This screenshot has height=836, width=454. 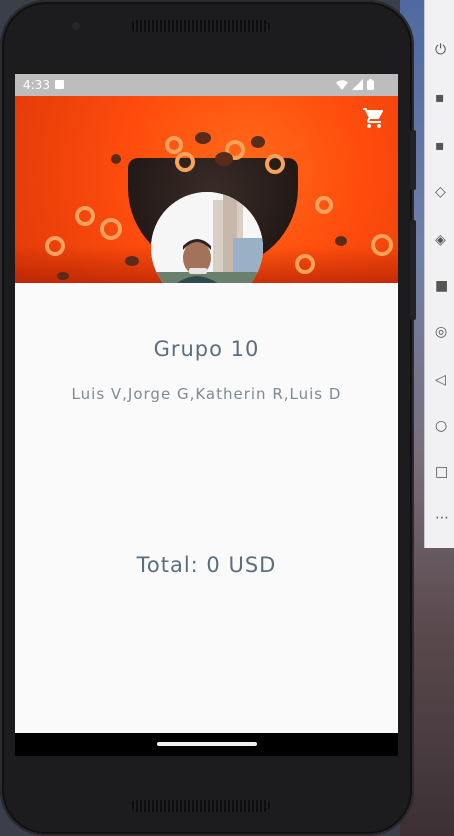 I want to click on group-name: Grupo 10, so click(x=206, y=349).